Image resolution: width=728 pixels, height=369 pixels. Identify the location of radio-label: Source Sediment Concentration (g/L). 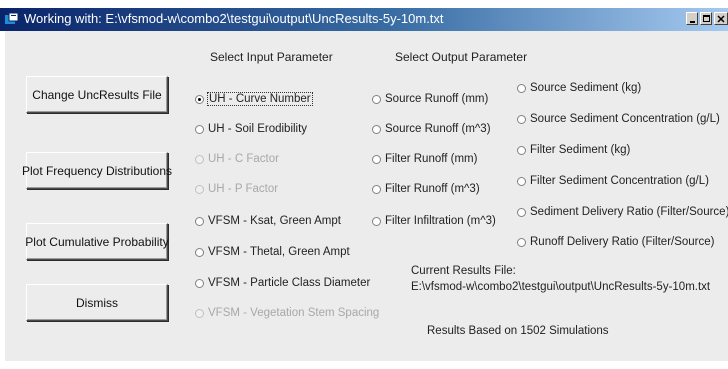
(625, 119).